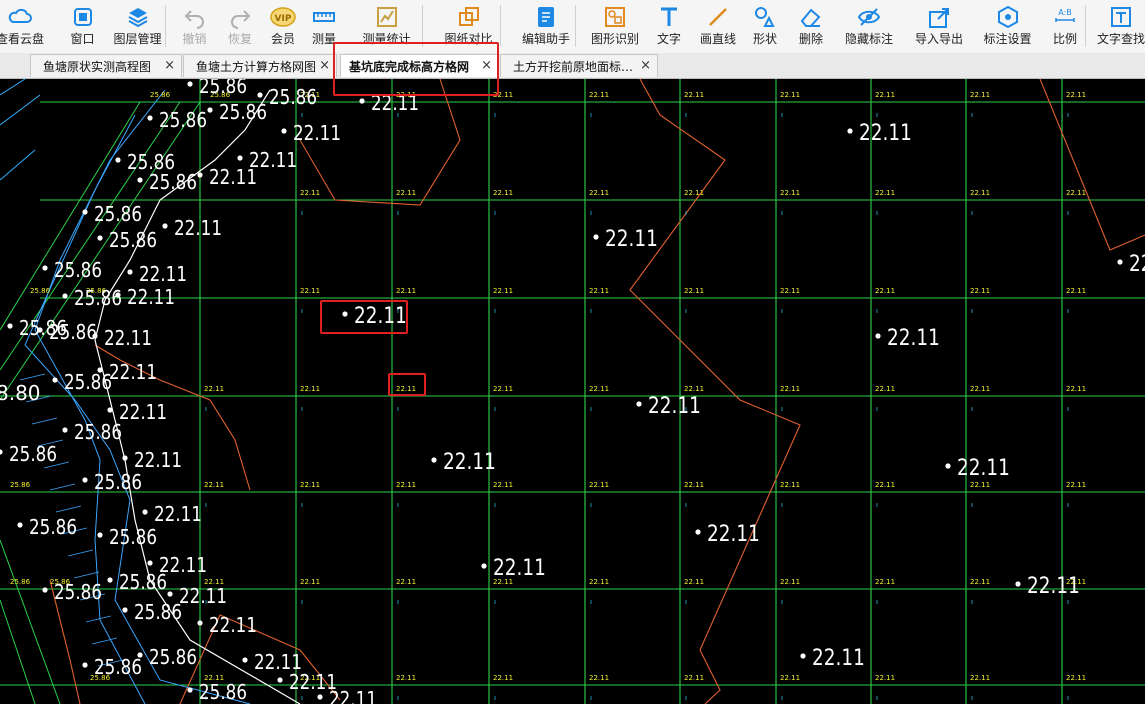 The image size is (1145, 704). Describe the element at coordinates (1117, 26) in the screenshot. I see `toolbar-button-text-search: 文字查找` at that location.